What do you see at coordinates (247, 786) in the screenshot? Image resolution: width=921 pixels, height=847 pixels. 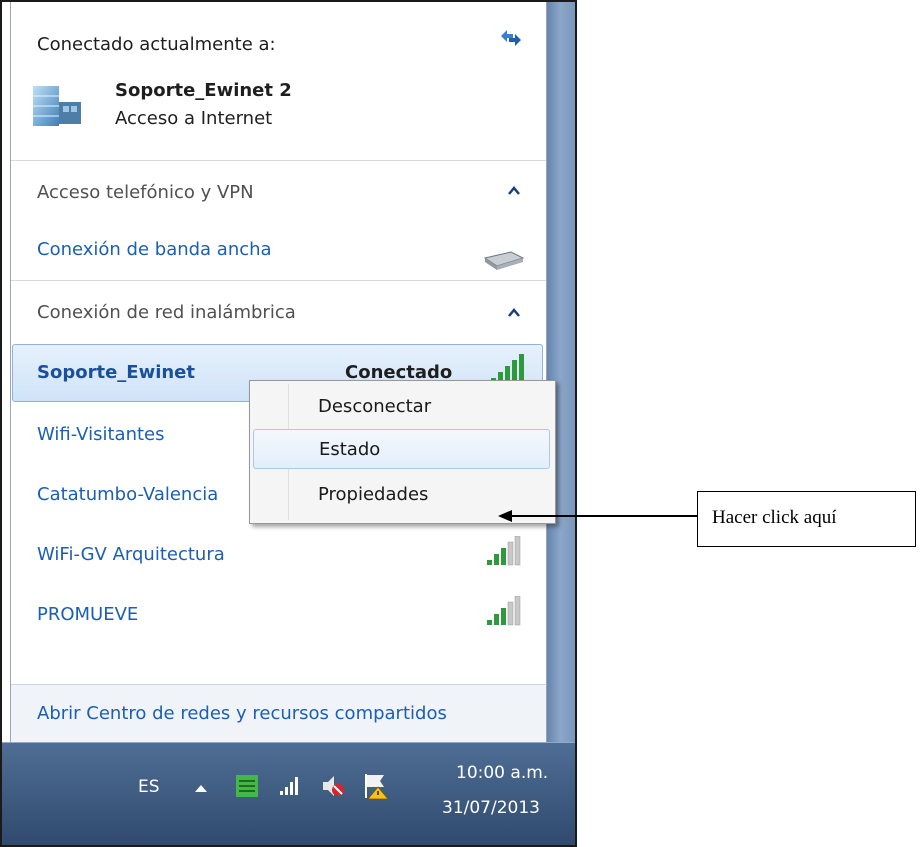 I see `network-tray-icon` at bounding box center [247, 786].